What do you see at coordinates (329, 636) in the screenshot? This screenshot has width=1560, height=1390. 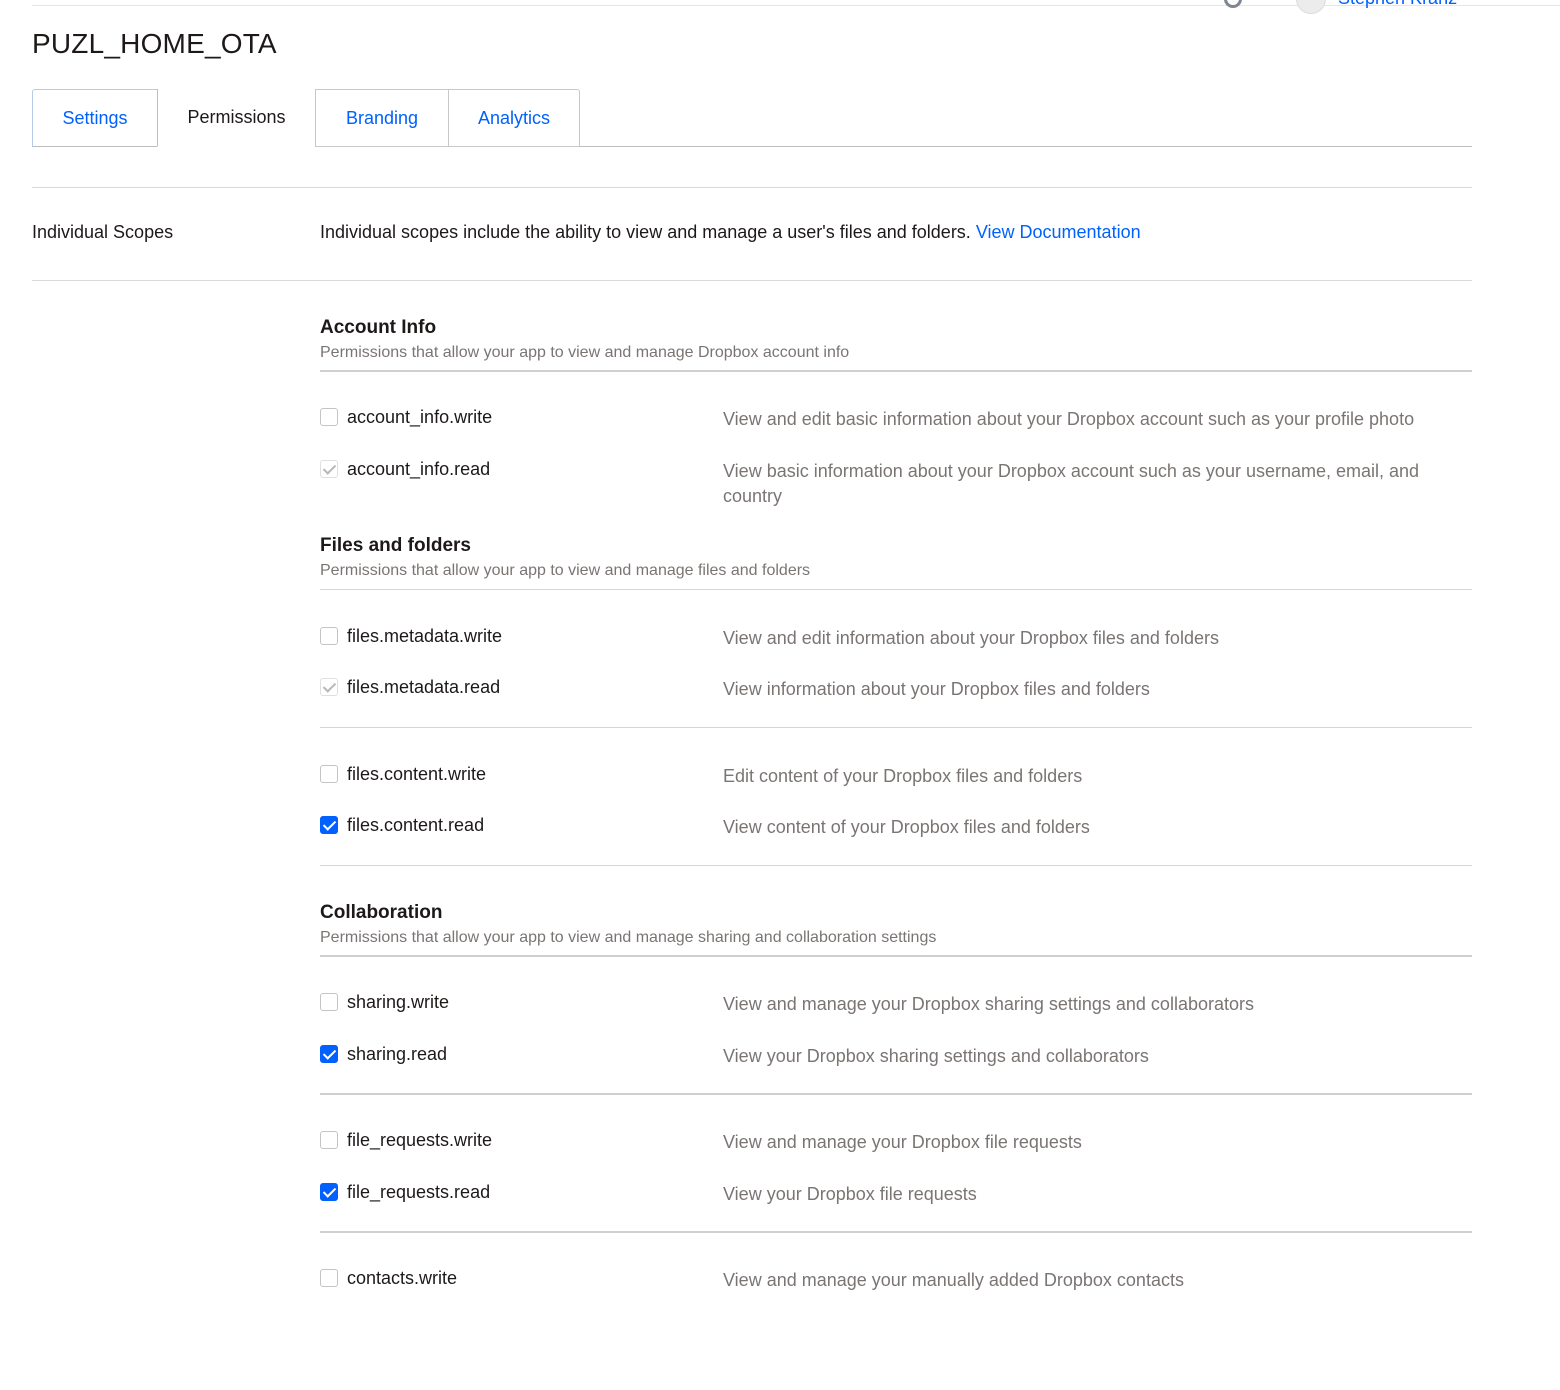 I see `checkbox-files-metadata-write` at bounding box center [329, 636].